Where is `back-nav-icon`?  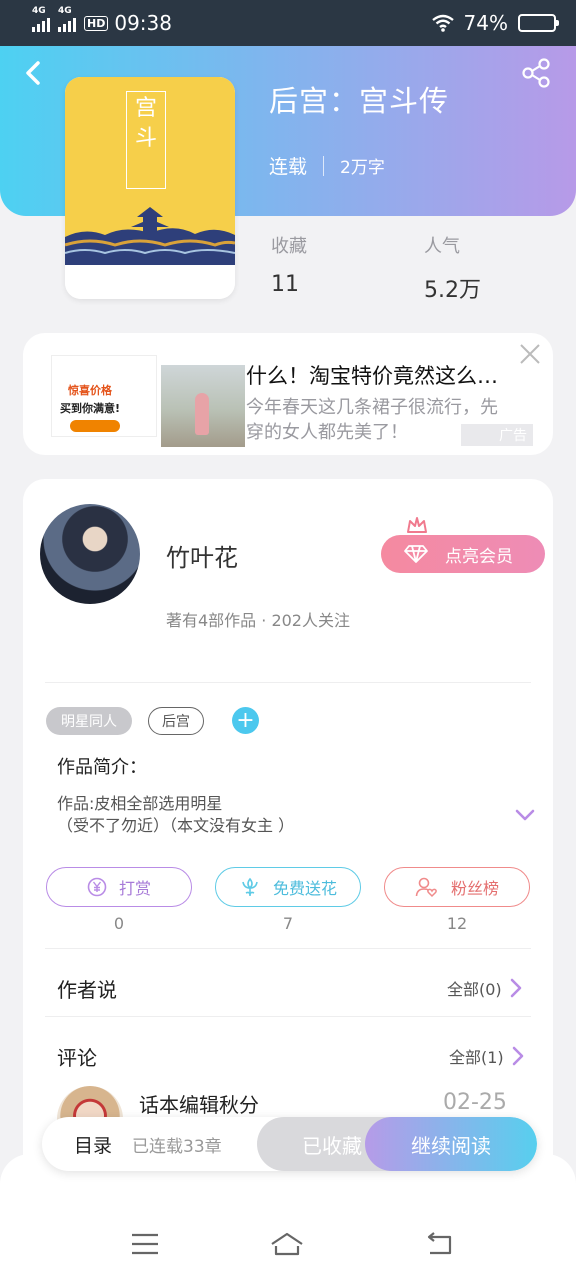 back-nav-icon is located at coordinates (439, 1244).